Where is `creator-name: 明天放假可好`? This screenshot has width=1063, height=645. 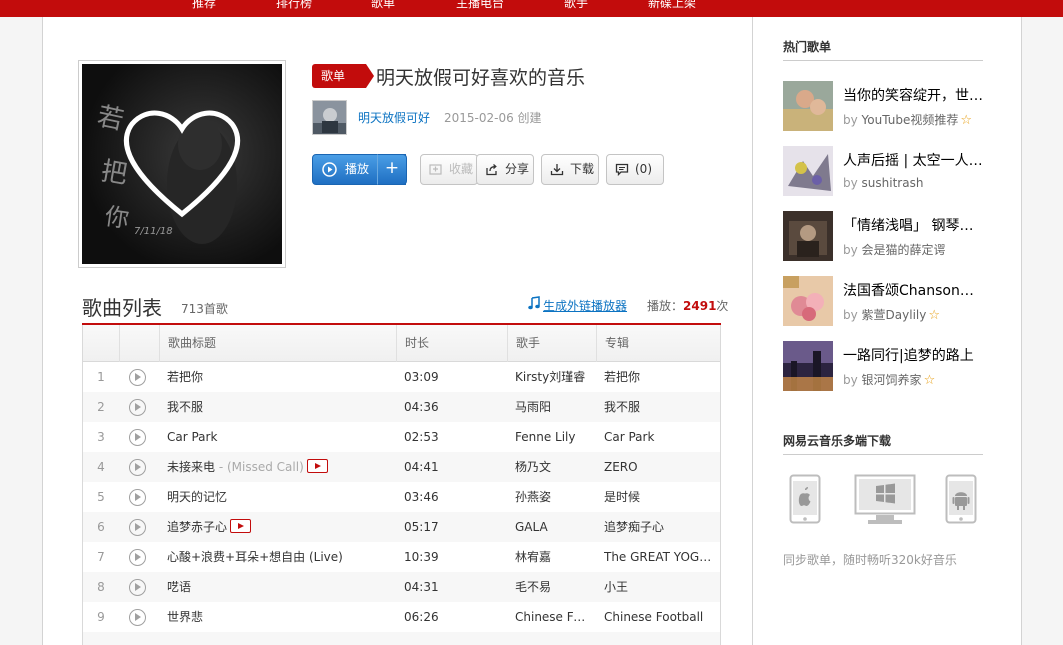
creator-name: 明天放假可好 is located at coordinates (394, 117).